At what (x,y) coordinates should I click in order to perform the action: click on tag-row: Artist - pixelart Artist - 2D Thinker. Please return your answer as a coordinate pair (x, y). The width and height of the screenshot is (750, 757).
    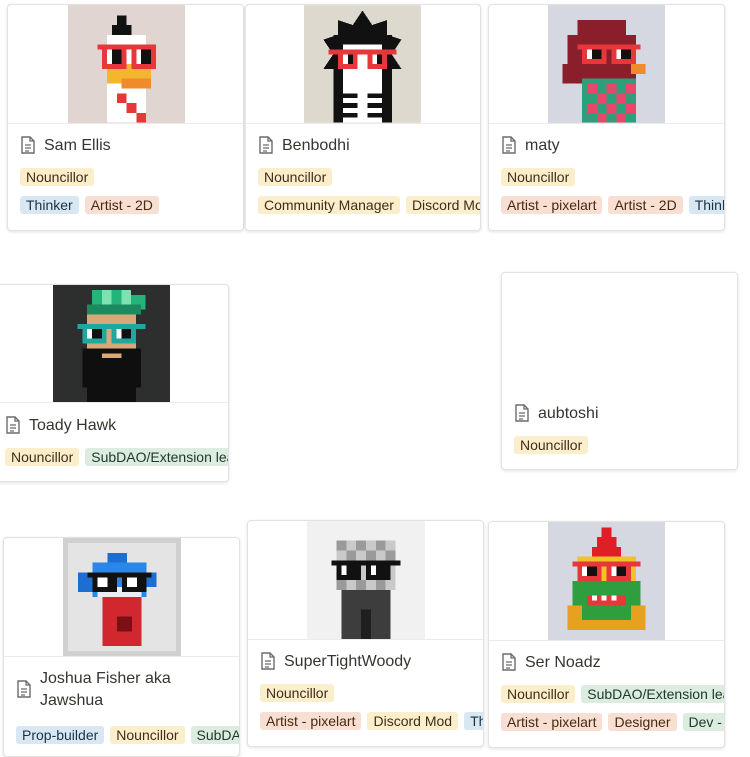
    Looking at the image, I should click on (612, 206).